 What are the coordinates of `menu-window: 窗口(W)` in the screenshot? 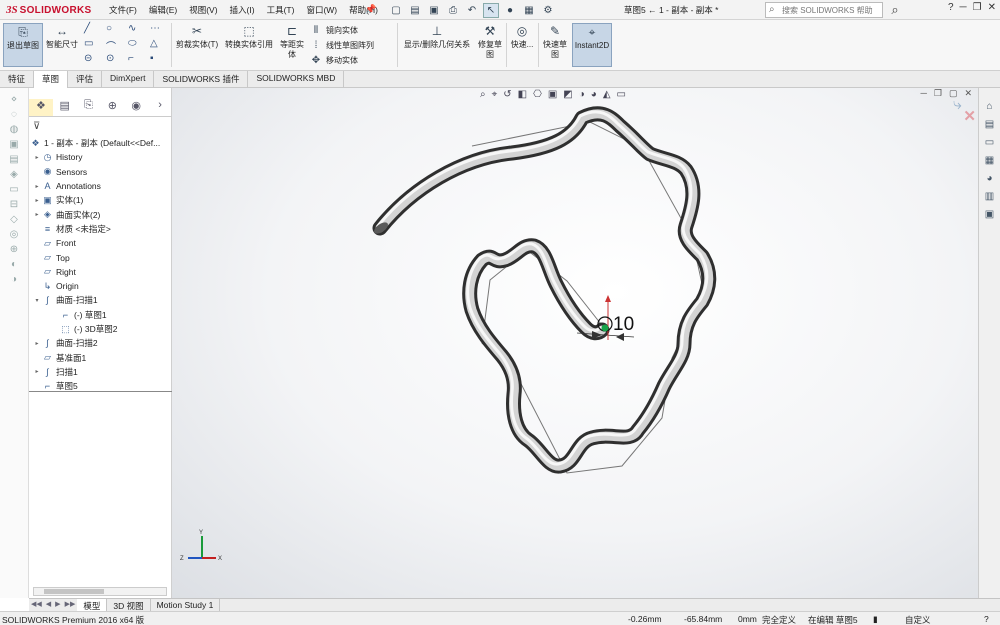 It's located at (321, 10).